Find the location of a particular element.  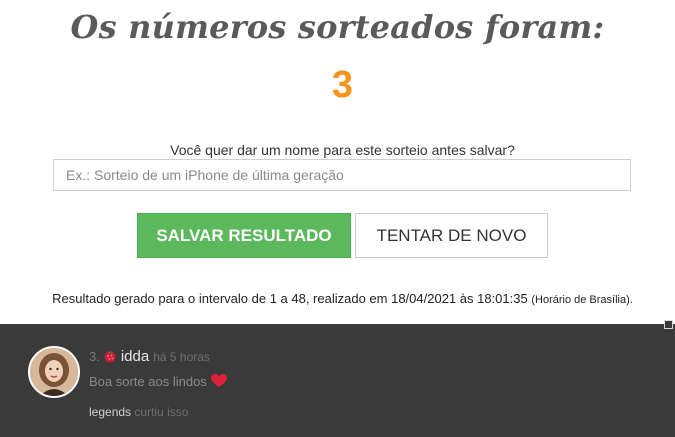

feed-entry-header: 3. idda há 5 horas is located at coordinates (149, 357).